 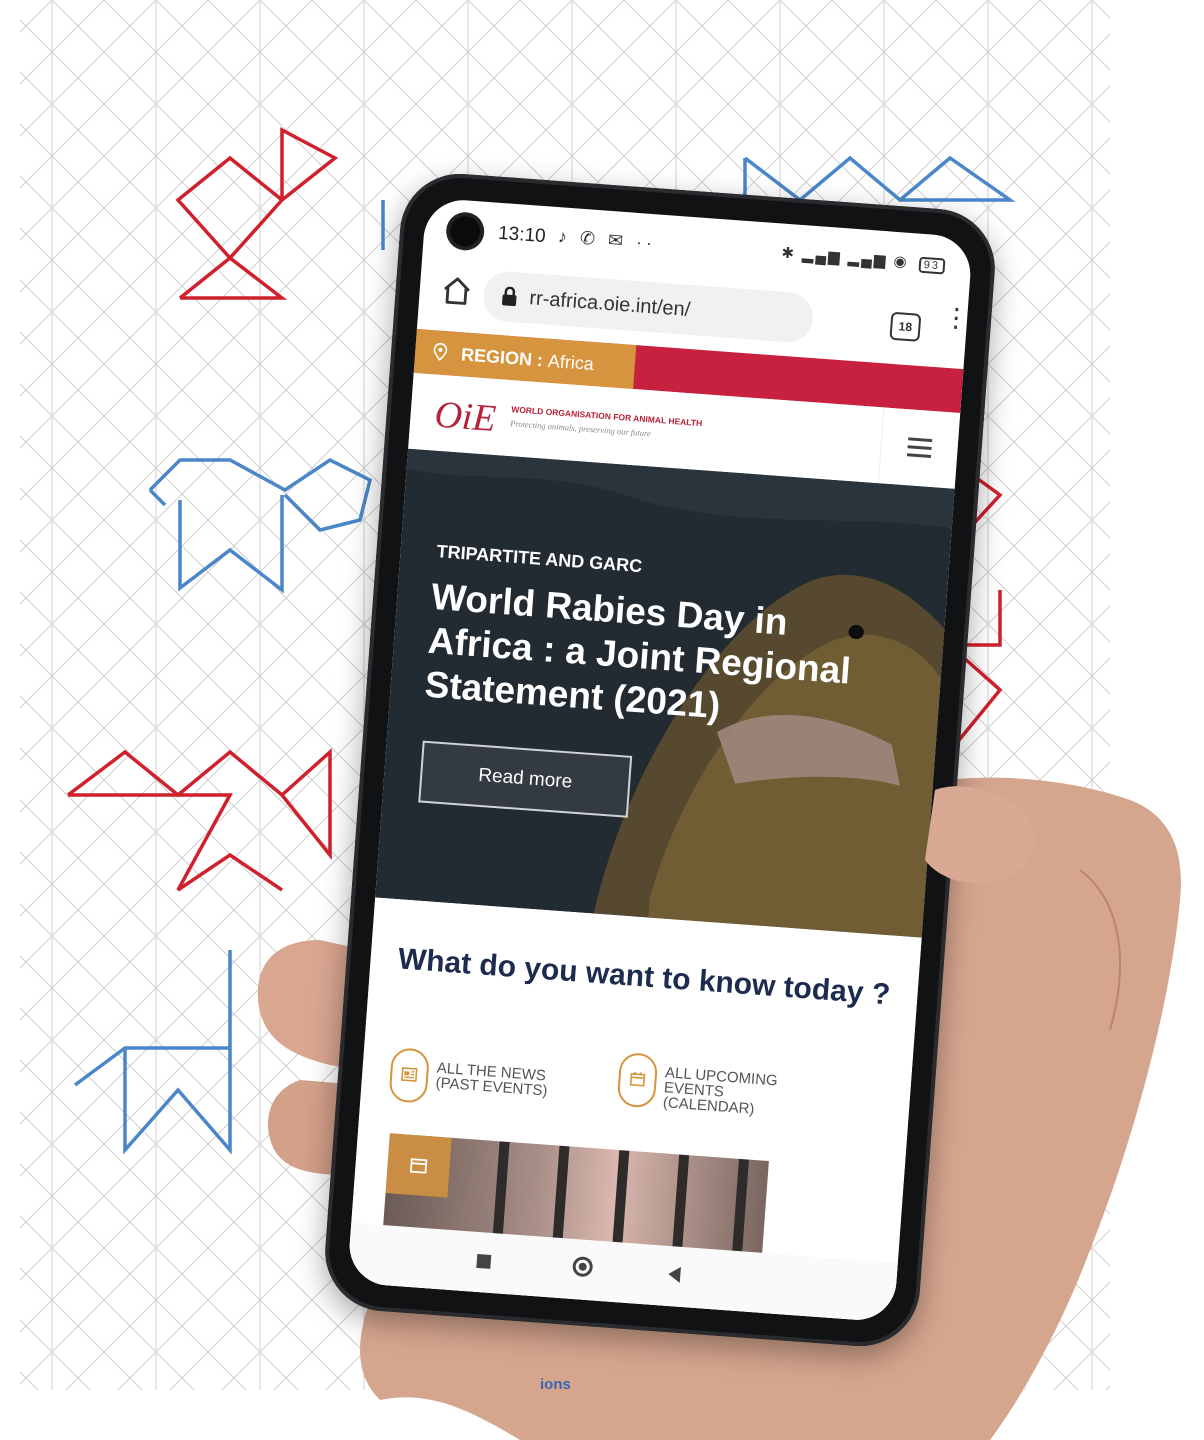 I want to click on signal-wifi-icons: ✱ ▂▄▆ ▂▄▆ ◉, so click(x=845, y=257).